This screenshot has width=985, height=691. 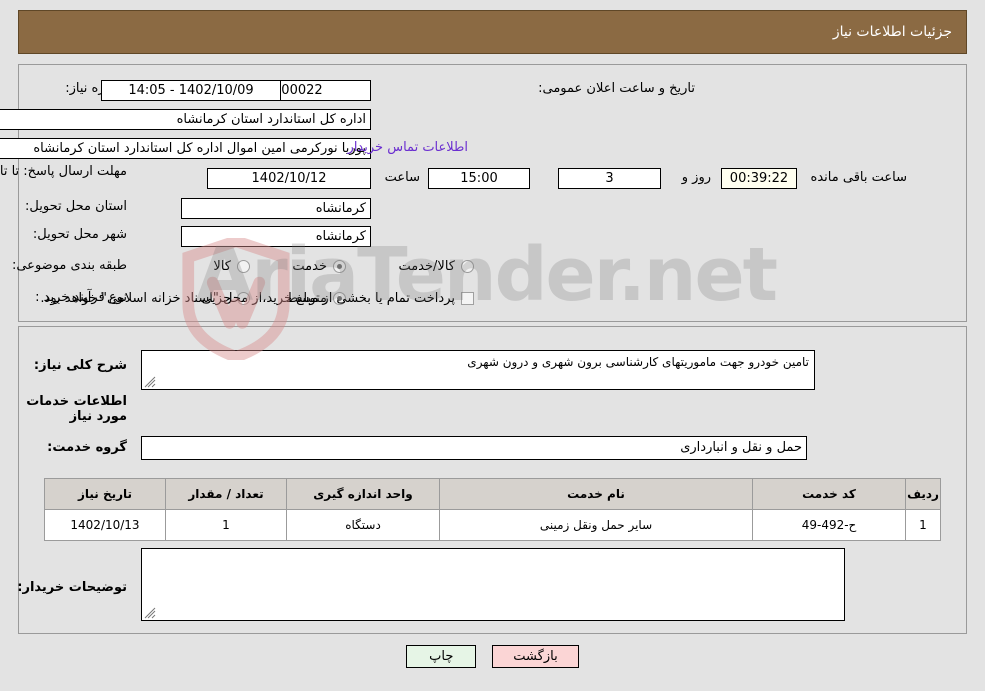 I want to click on cell-service-name: سایر حمل ونقل زمینی, so click(x=596, y=525).